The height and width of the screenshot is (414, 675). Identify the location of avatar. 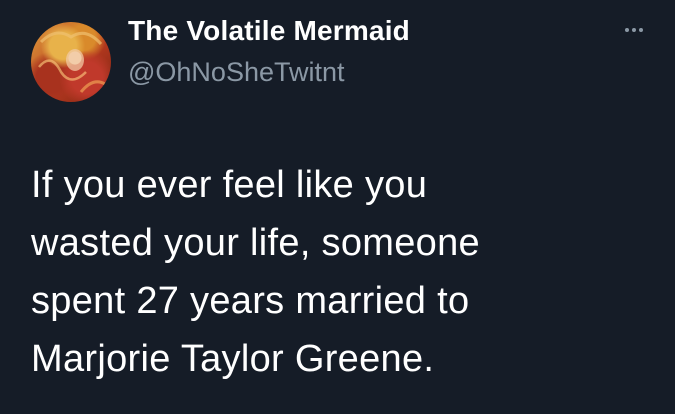
(71, 62).